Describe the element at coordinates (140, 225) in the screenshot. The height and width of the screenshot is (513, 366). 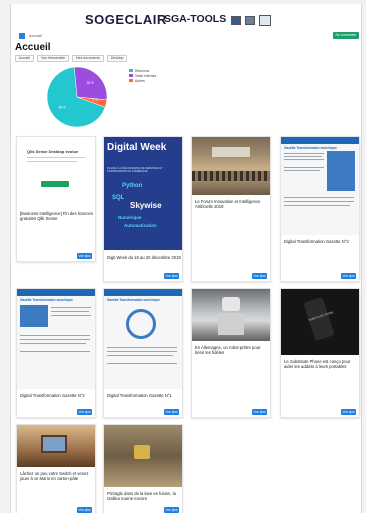
I see `thumb-keyword: Automatisation` at that location.